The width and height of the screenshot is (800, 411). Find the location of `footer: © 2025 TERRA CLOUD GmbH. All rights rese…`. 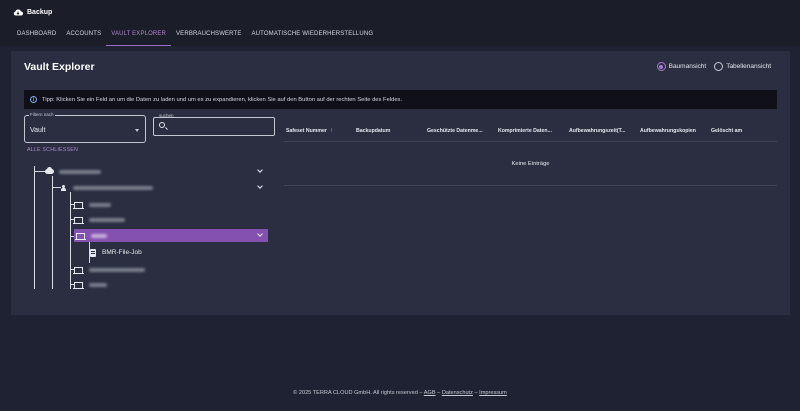

footer: © 2025 TERRA CLOUD GmbH. All rights rese… is located at coordinates (400, 393).